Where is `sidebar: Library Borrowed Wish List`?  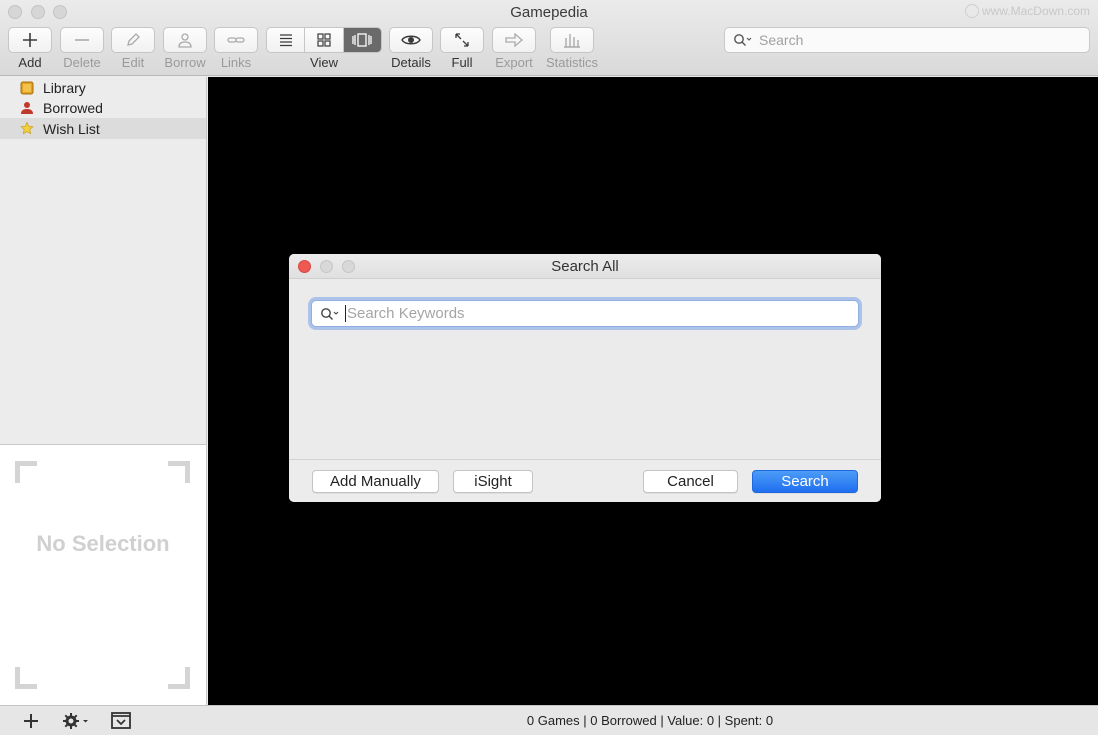
sidebar: Library Borrowed Wish List is located at coordinates (103, 260).